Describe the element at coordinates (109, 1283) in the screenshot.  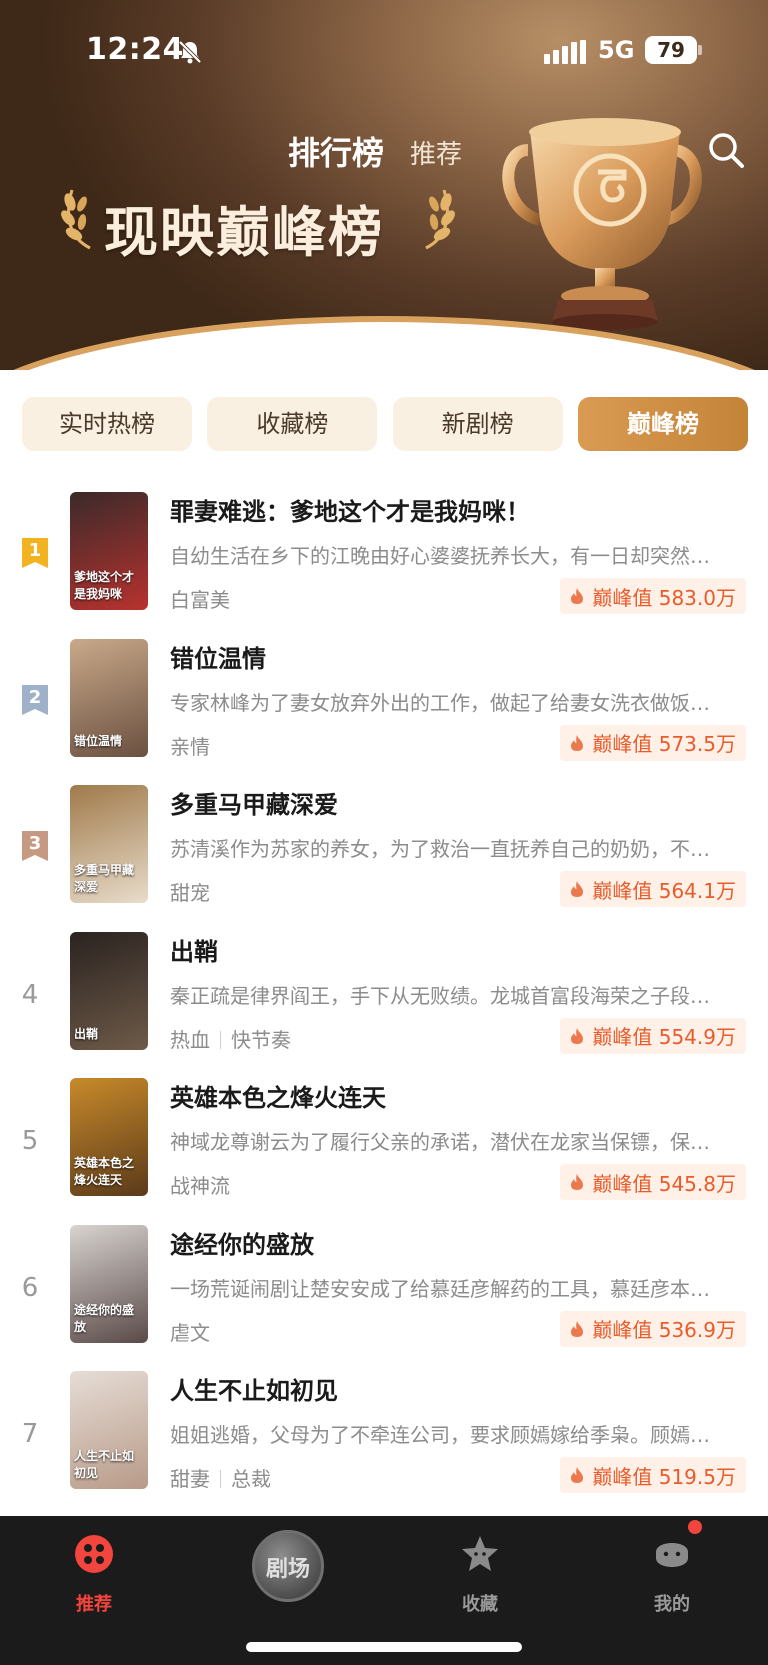
I see `poster-image: 途经你的盛放` at that location.